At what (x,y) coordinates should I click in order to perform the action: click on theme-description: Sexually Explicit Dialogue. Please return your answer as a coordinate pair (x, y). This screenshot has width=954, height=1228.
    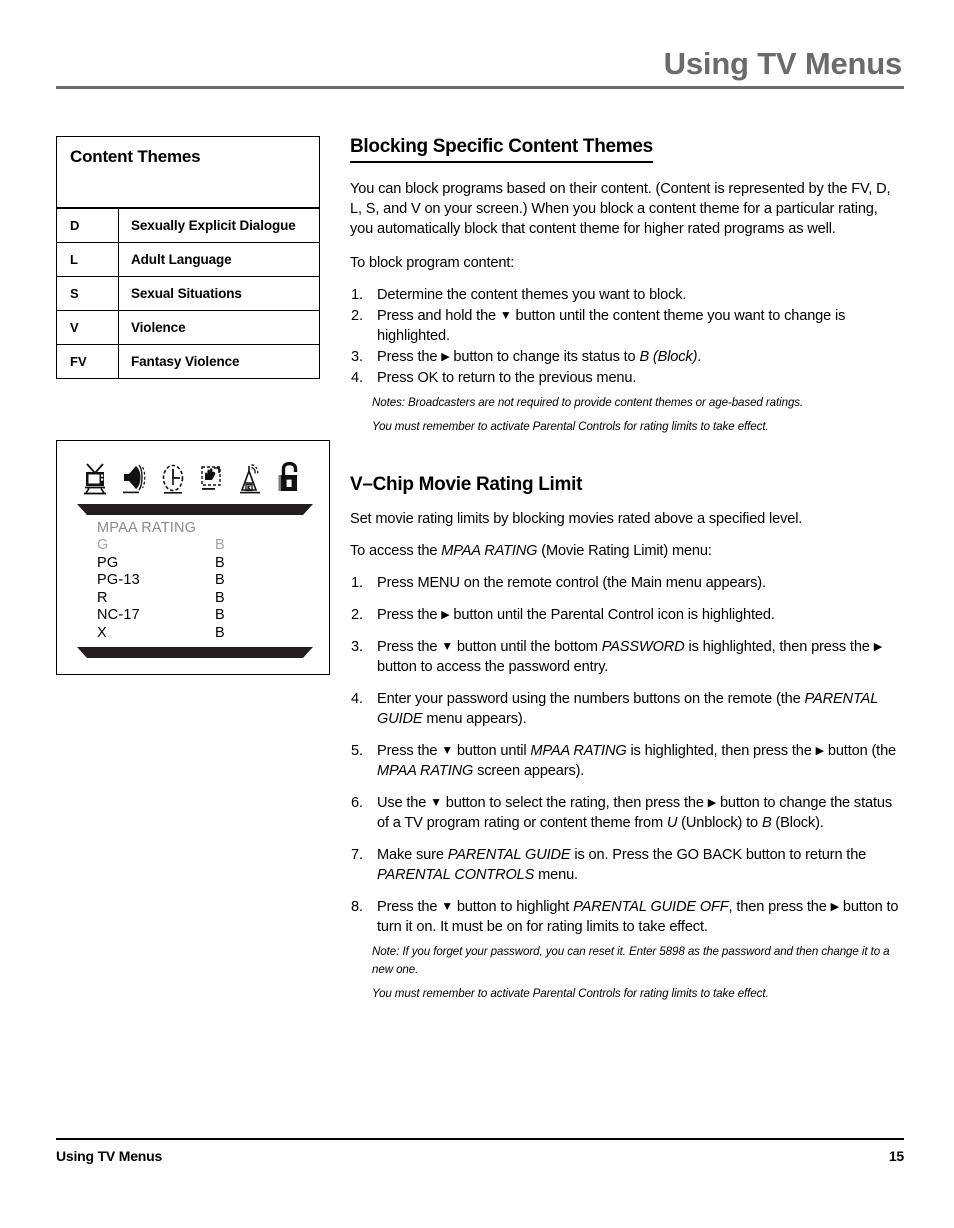
    Looking at the image, I should click on (219, 225).